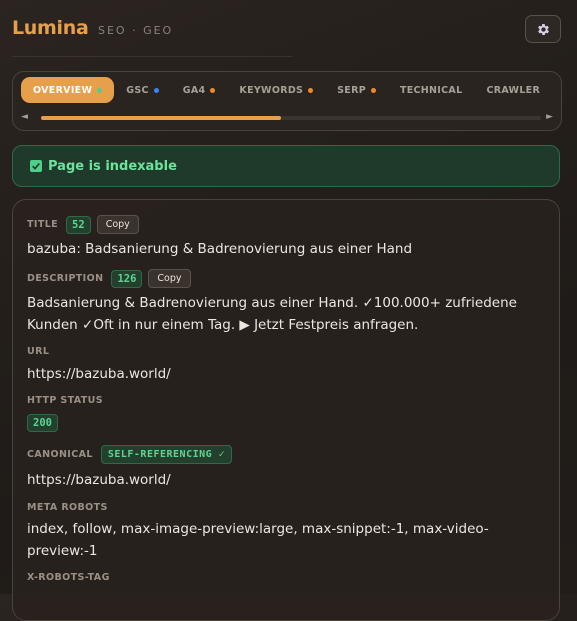 The height and width of the screenshot is (621, 577). I want to click on settings-button, so click(543, 29).